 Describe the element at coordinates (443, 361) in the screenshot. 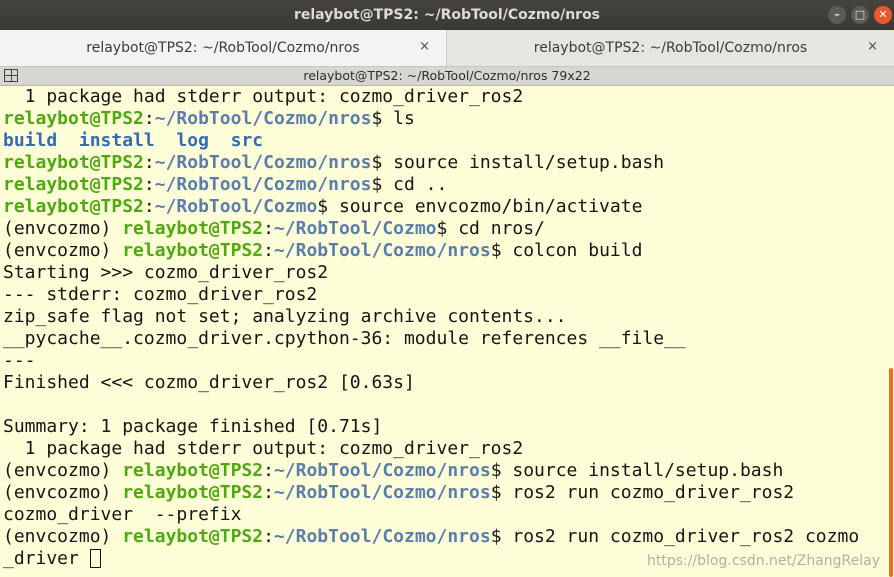

I see `terminal-line: ---` at that location.